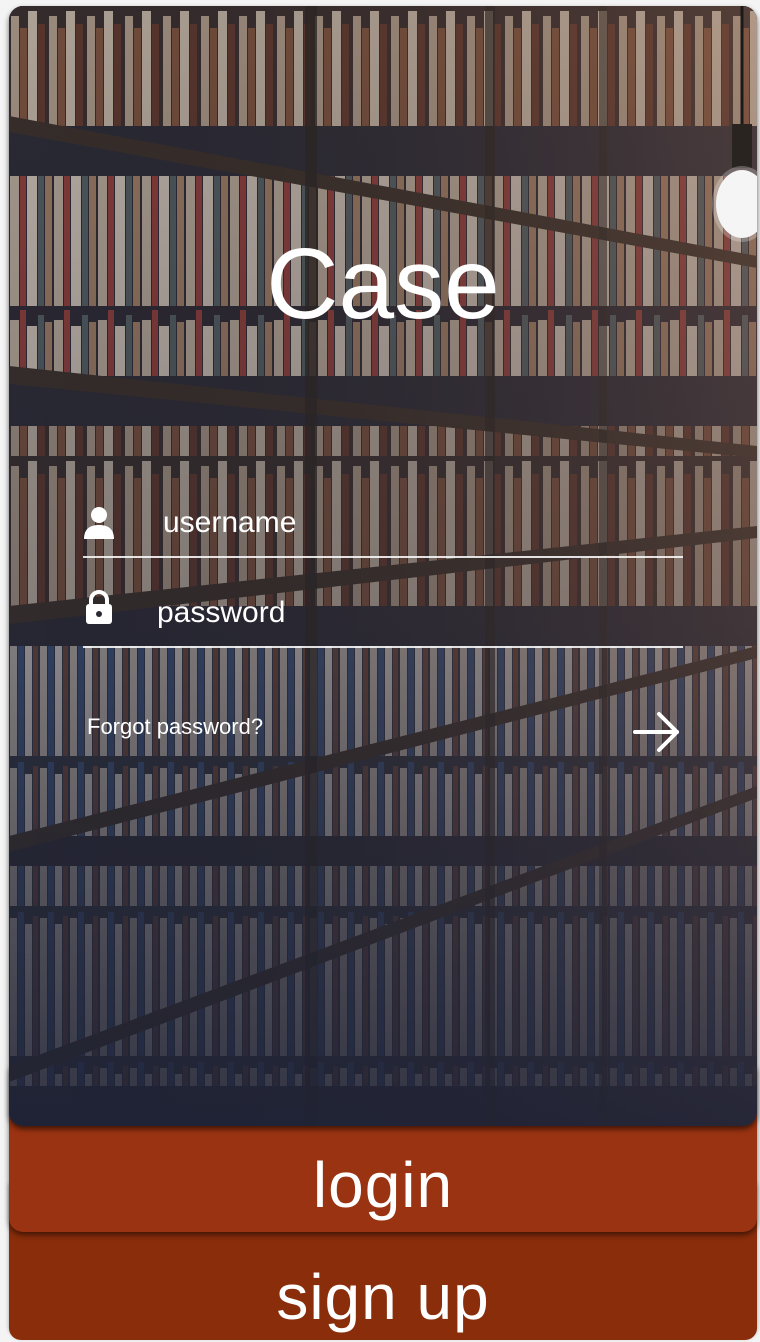  I want to click on username-input, so click(403, 523).